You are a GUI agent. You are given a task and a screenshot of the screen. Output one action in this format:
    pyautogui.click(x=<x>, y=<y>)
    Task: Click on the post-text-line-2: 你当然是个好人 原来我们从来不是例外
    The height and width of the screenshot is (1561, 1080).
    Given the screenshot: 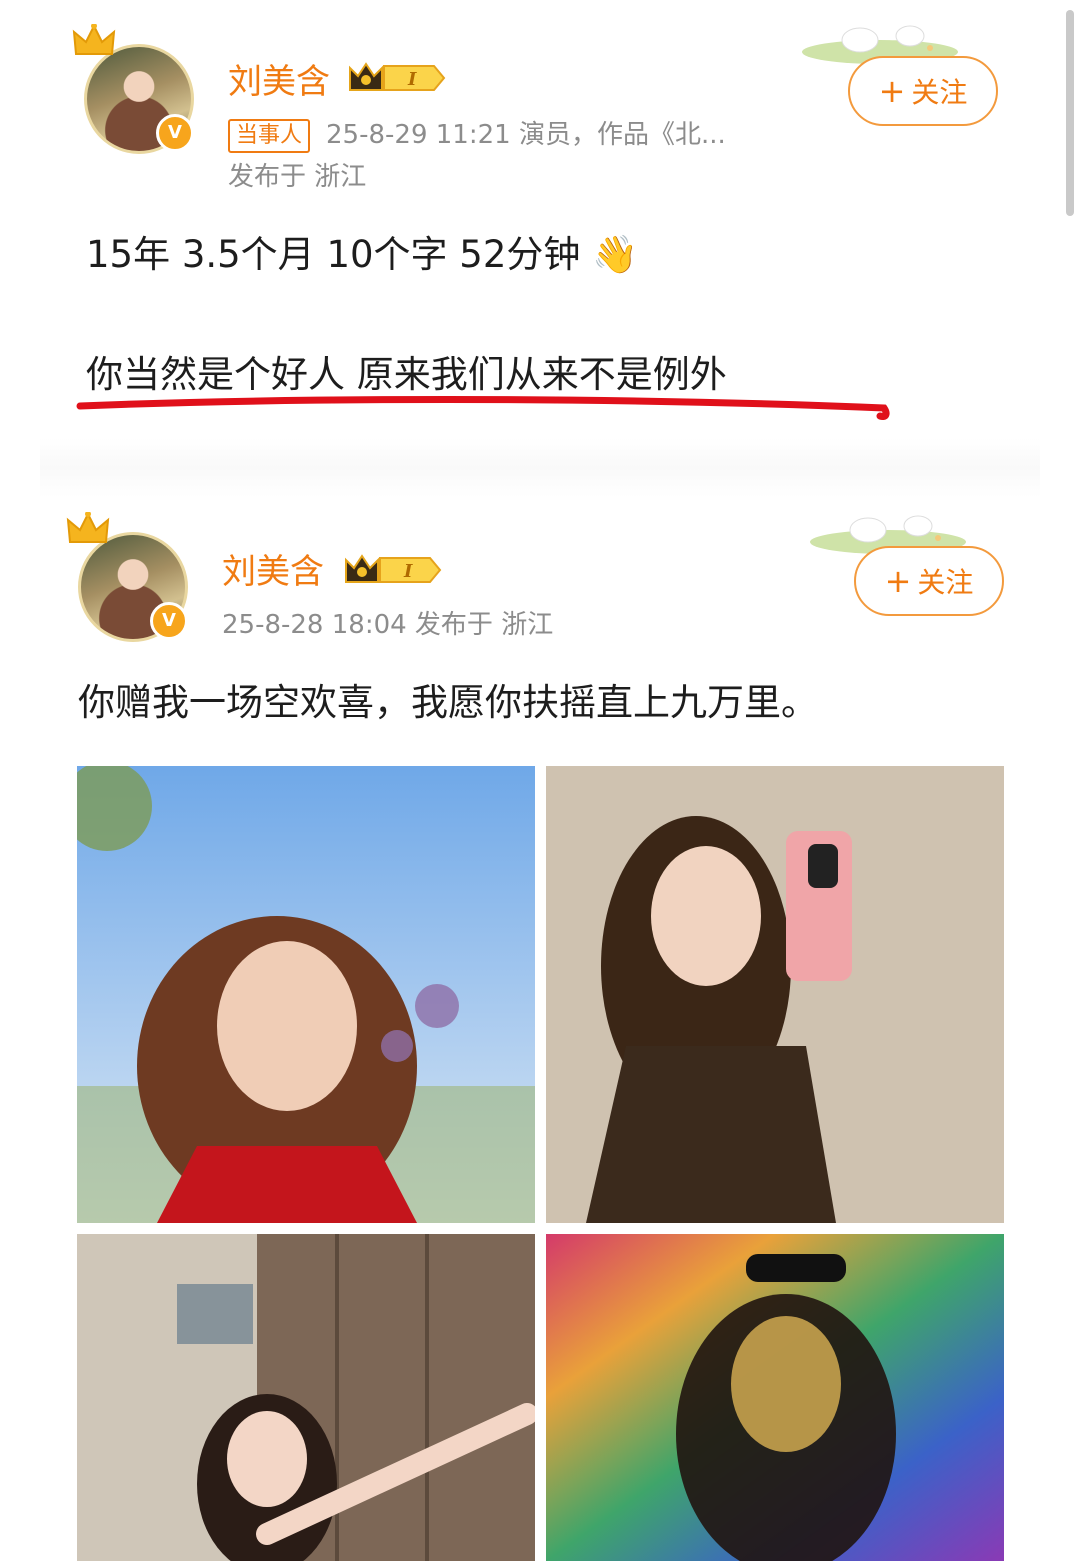 What is the action you would take?
    pyautogui.click(x=406, y=374)
    